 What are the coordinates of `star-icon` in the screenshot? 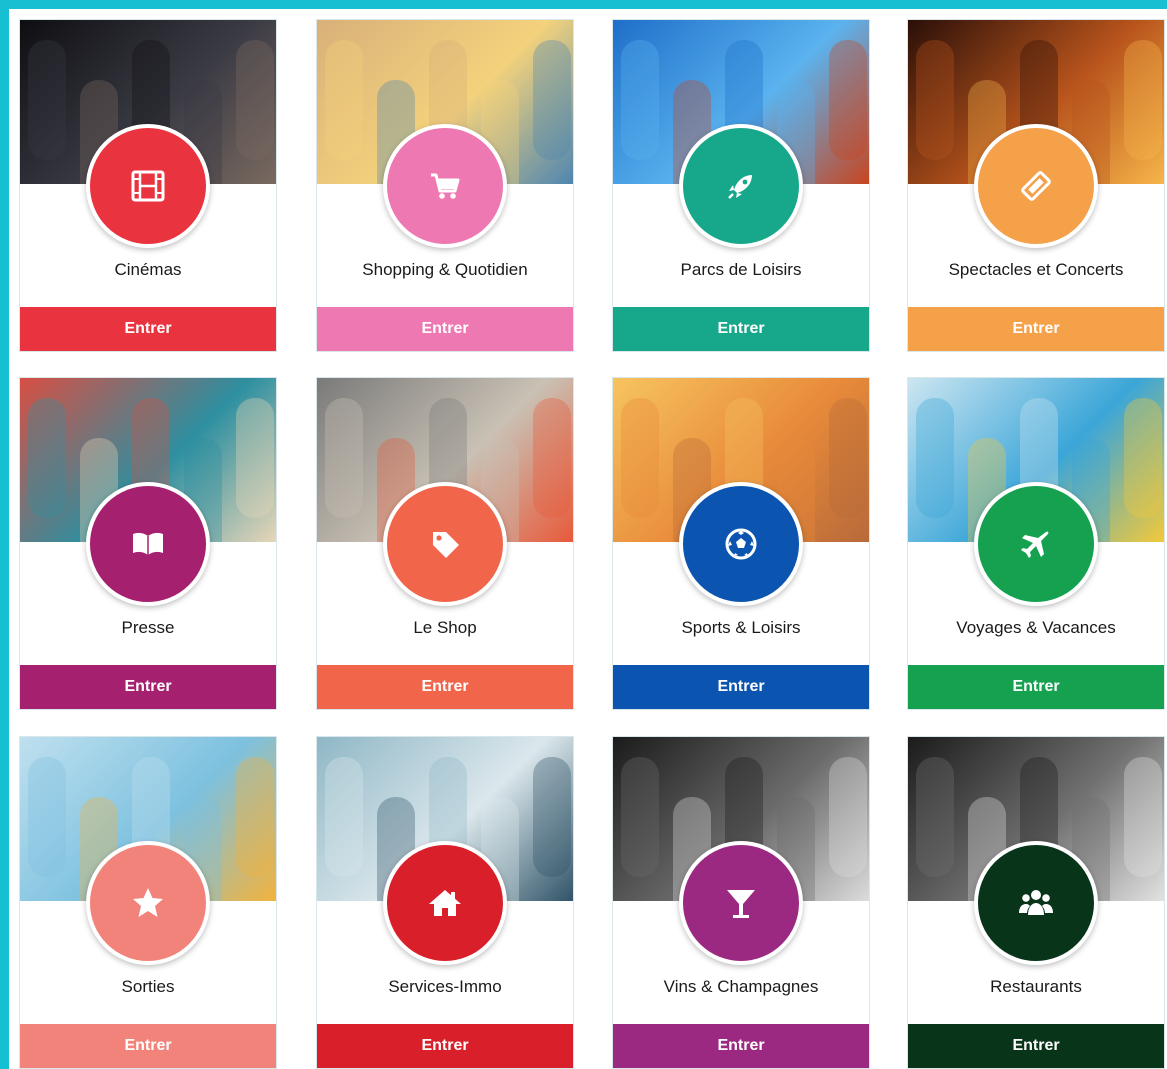 It's located at (148, 903).